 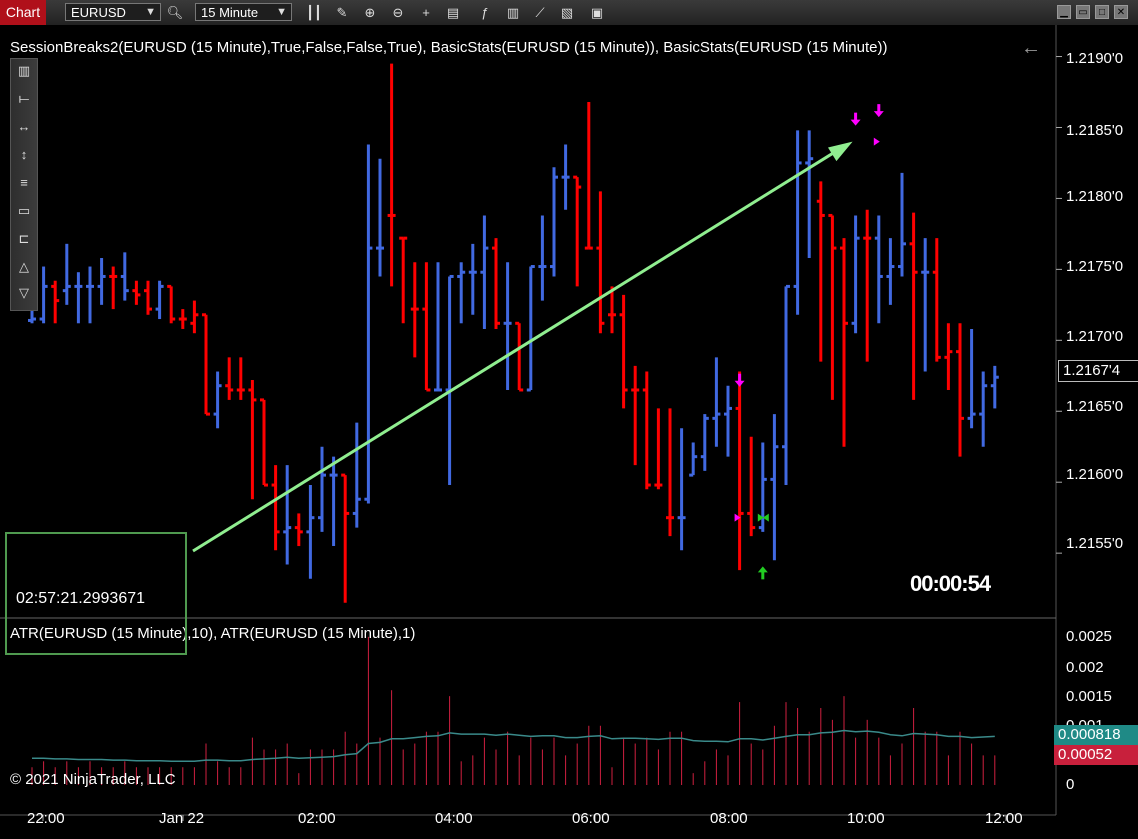 What do you see at coordinates (1095, 336) in the screenshot?
I see `price-tick: 1.2170'0` at bounding box center [1095, 336].